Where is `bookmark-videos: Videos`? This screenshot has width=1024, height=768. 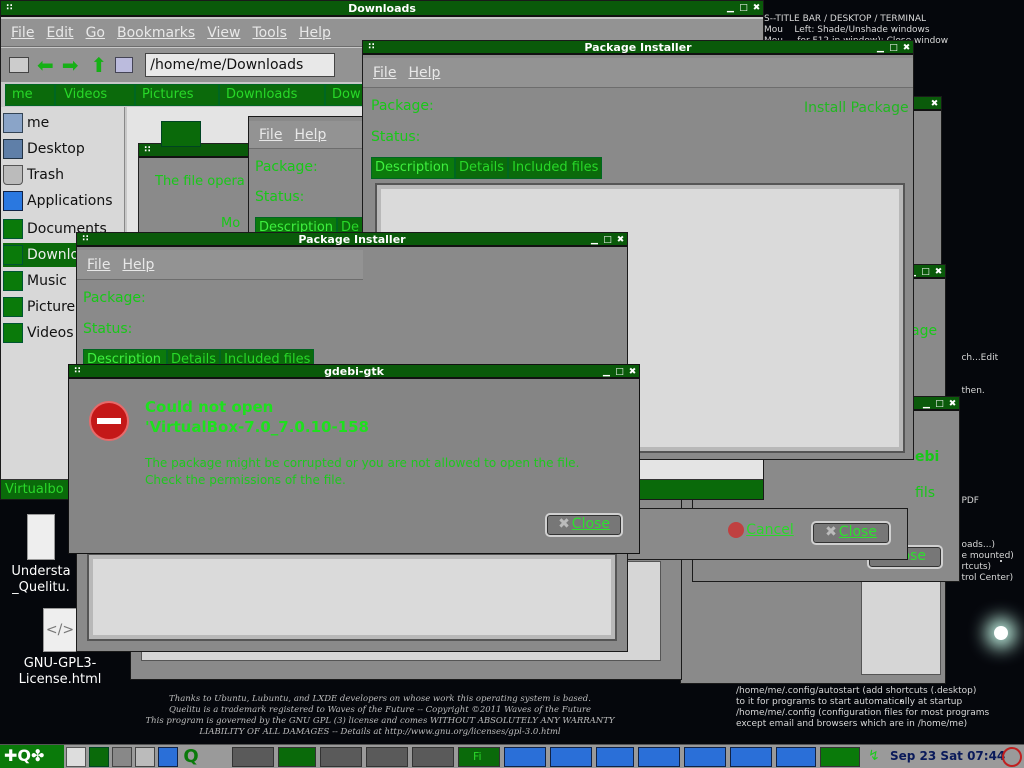 bookmark-videos: Videos is located at coordinates (95, 95).